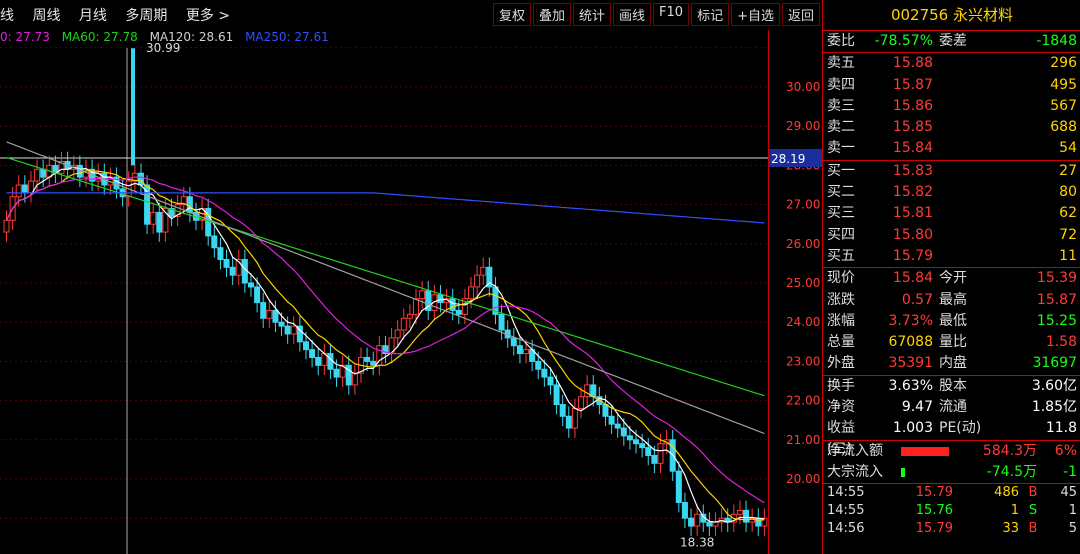 Image resolution: width=1080 pixels, height=554 pixels. I want to click on bids-row: 买二 15.82 80, so click(951, 192).